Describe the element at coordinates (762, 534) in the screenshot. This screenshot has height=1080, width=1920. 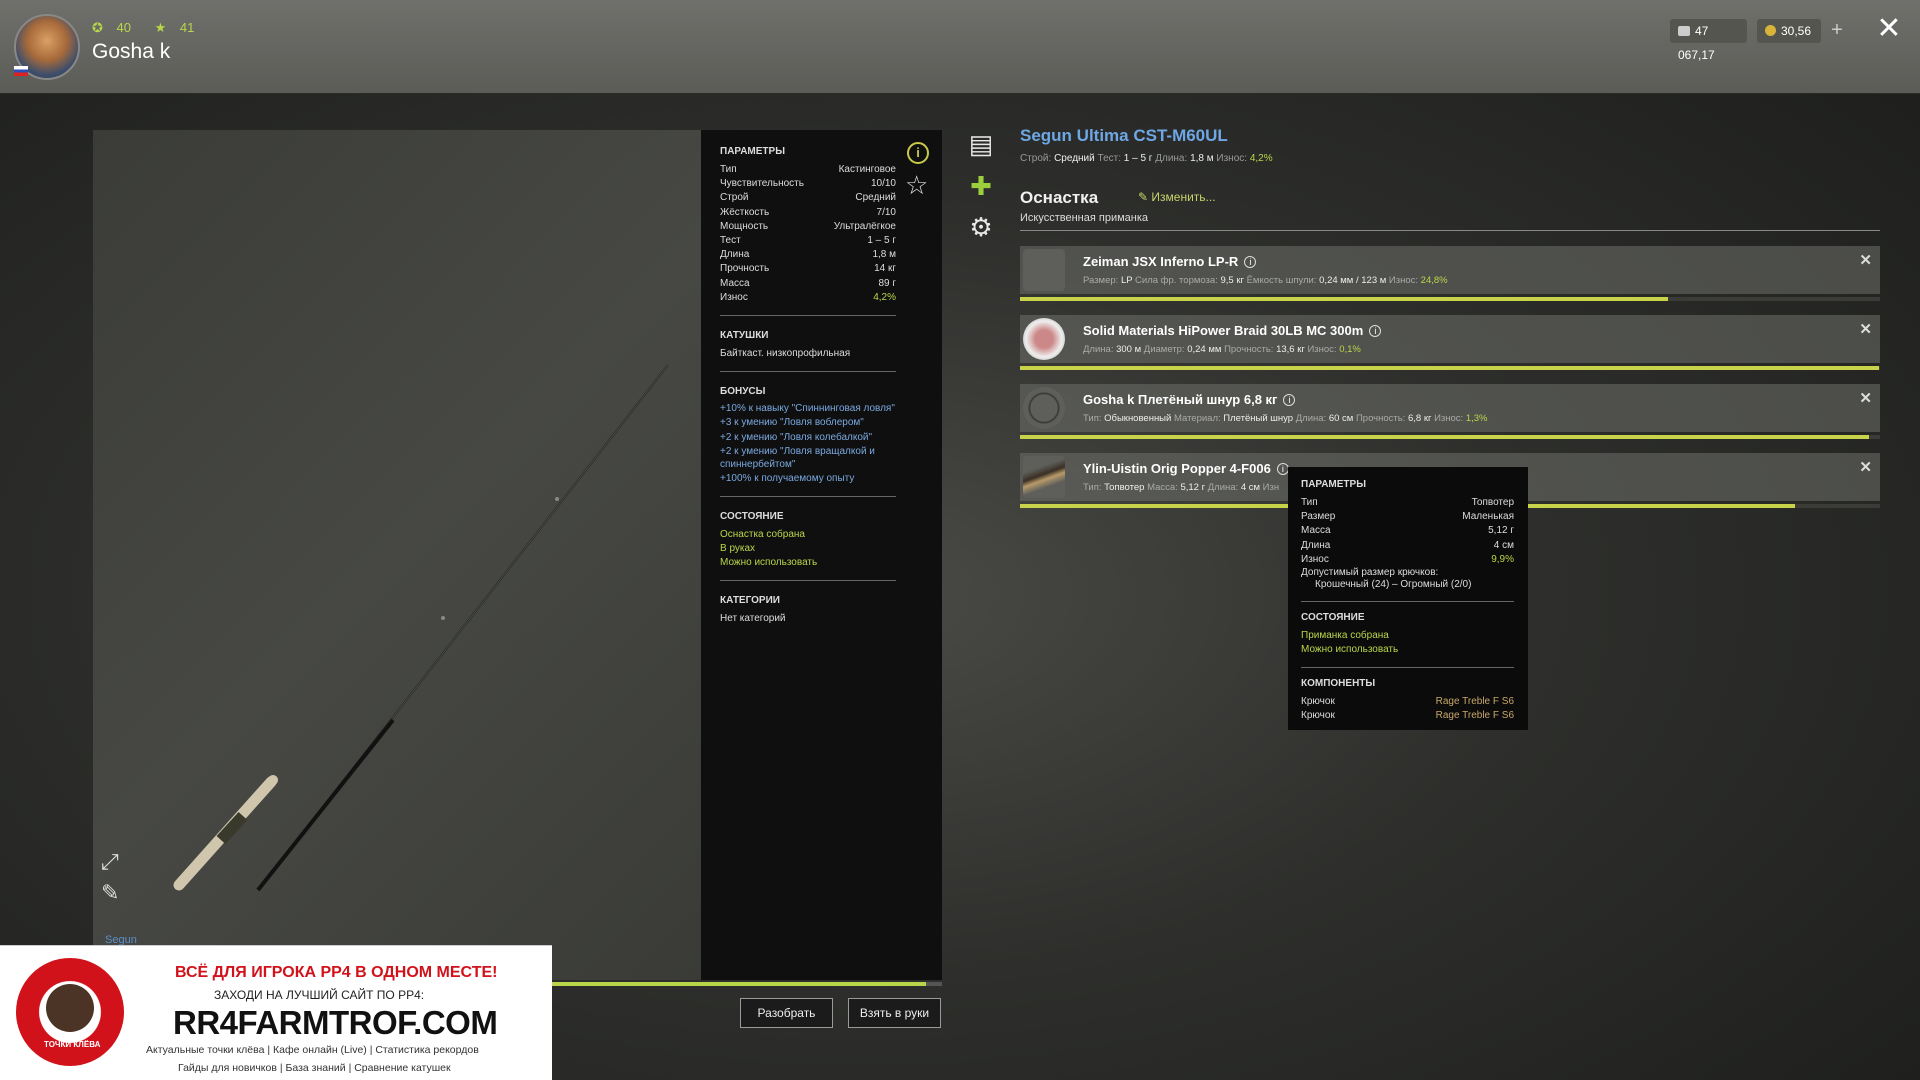
I see `state-item: Оснастка собрана` at that location.